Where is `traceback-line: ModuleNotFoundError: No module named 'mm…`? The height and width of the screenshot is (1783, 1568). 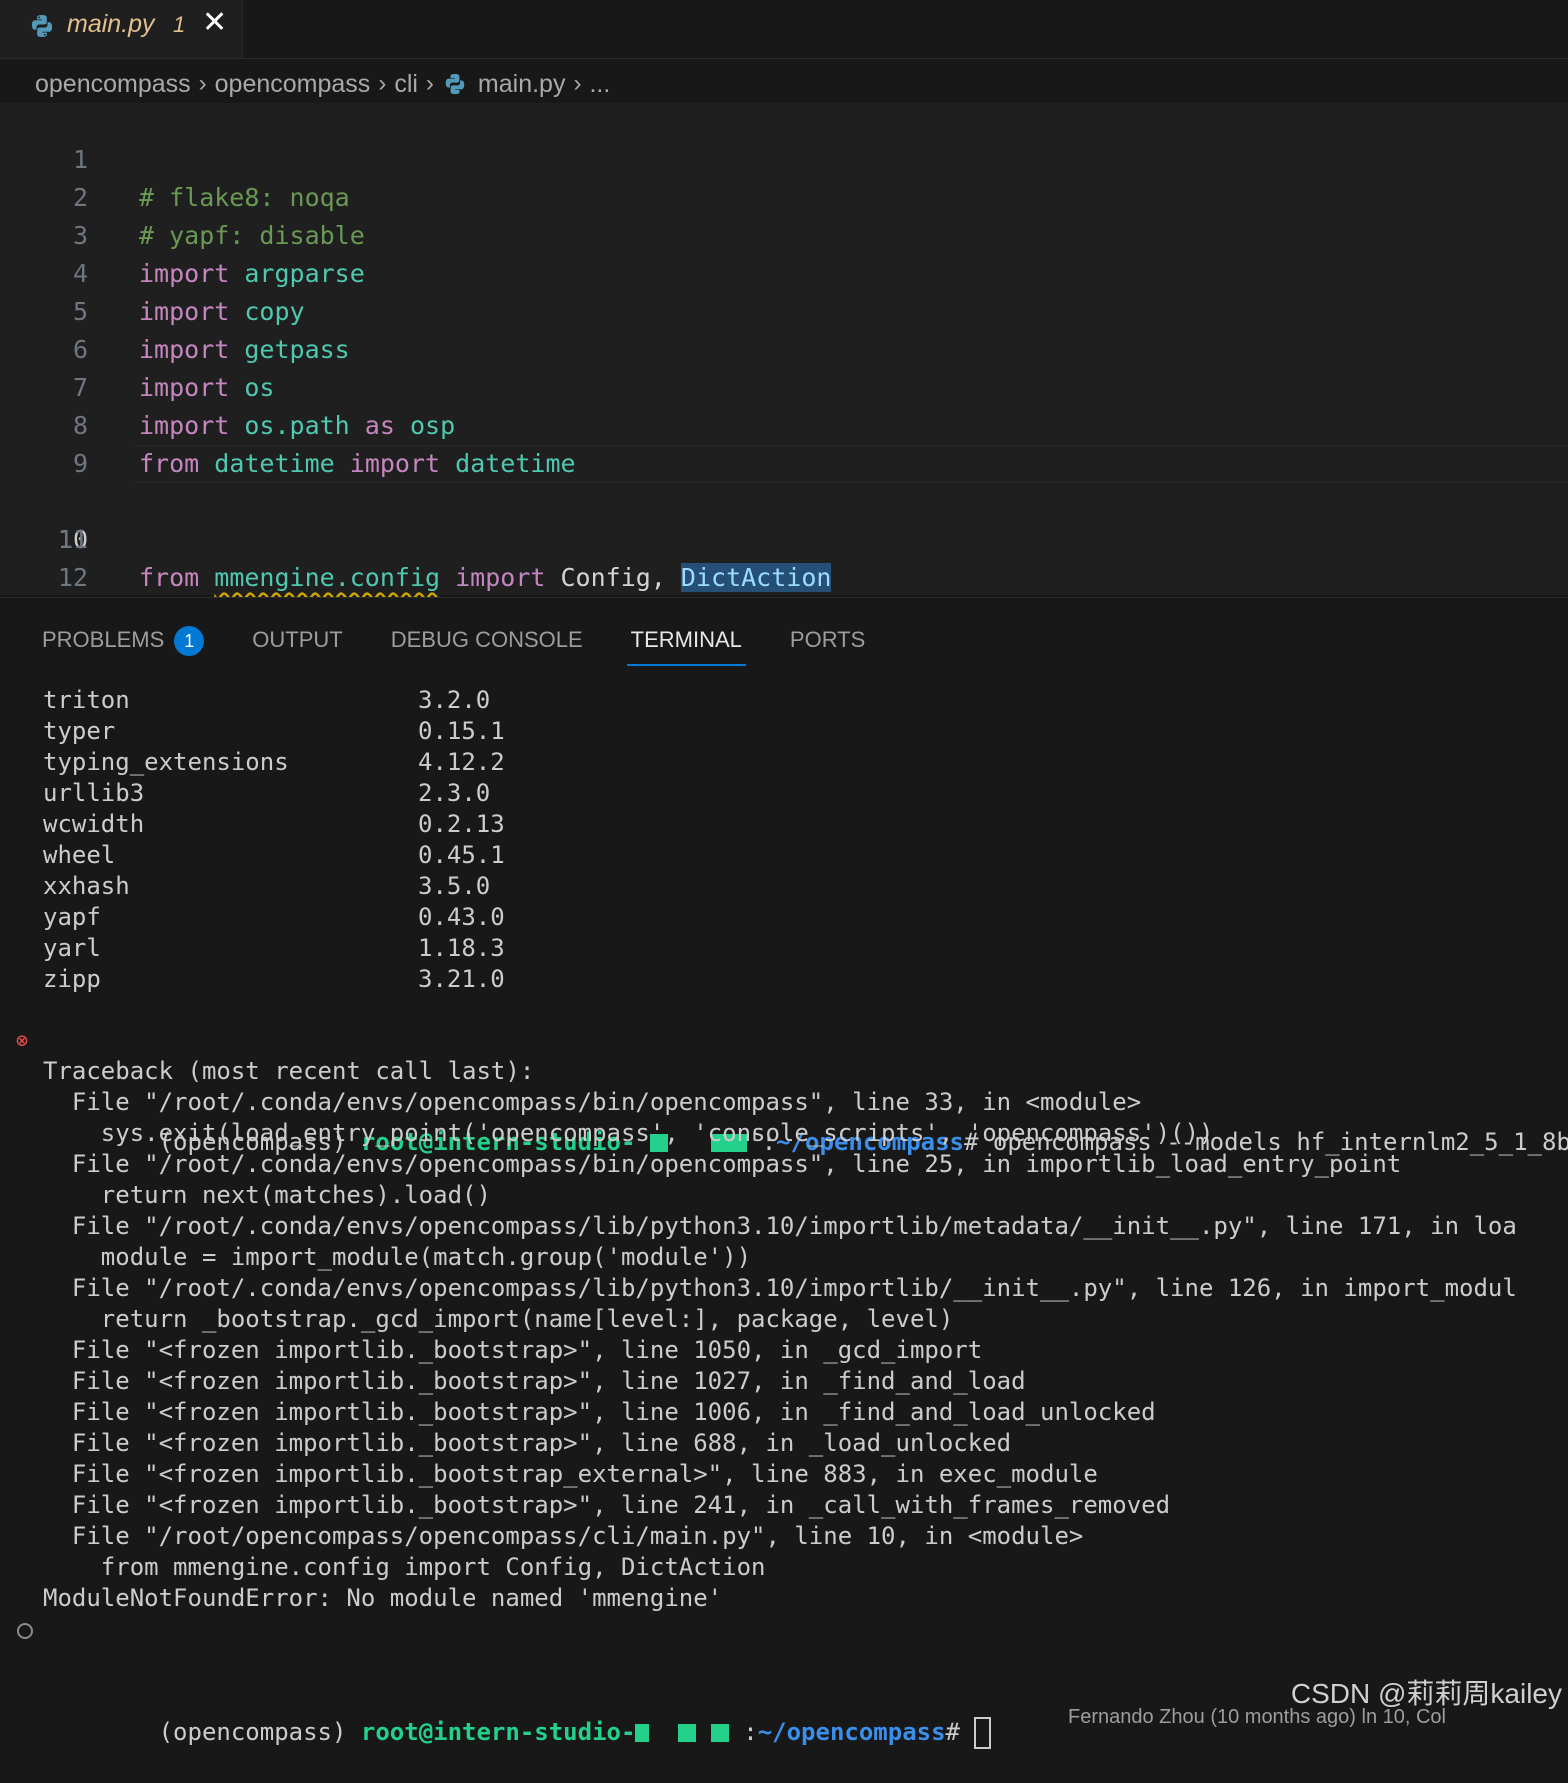
traceback-line: ModuleNotFoundError: No module named 'mm… is located at coordinates (383, 1598).